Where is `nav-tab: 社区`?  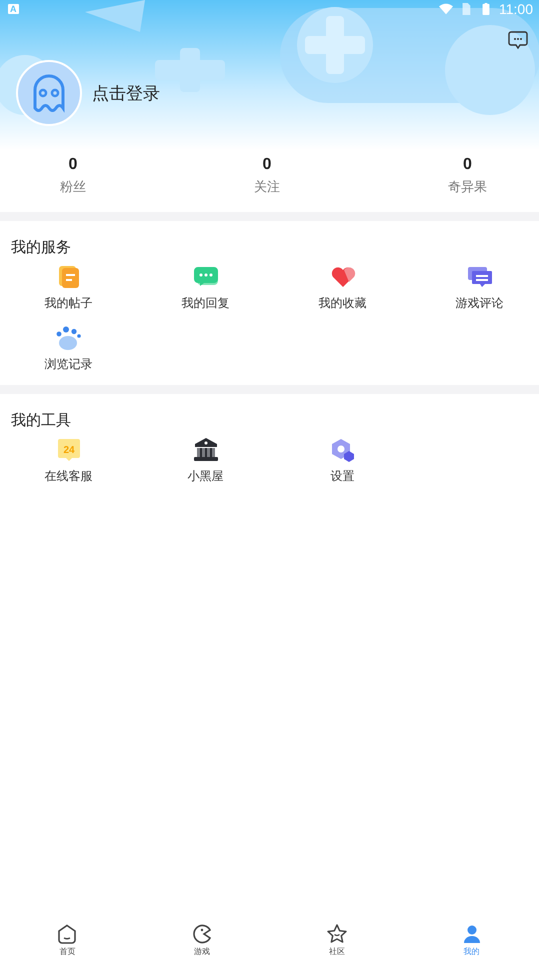
nav-tab: 社区 is located at coordinates (337, 940).